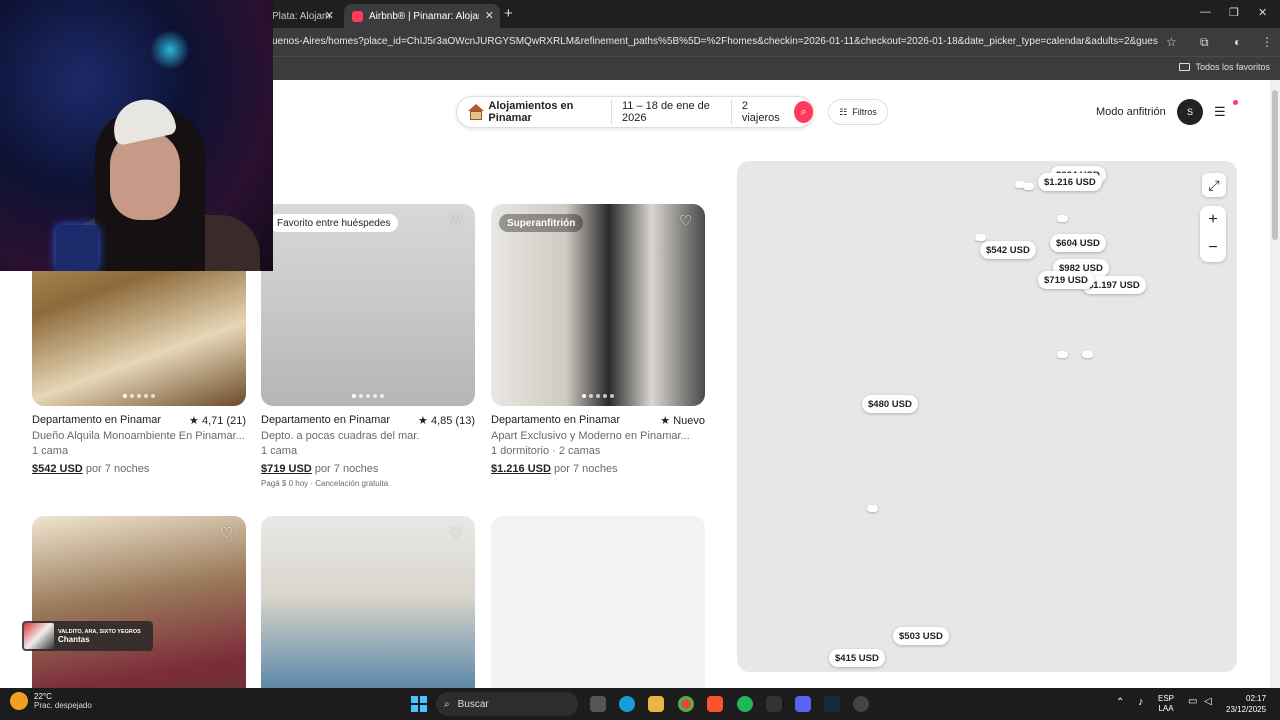  I want to click on clock: 02:17 23/12/2025, so click(1246, 704).